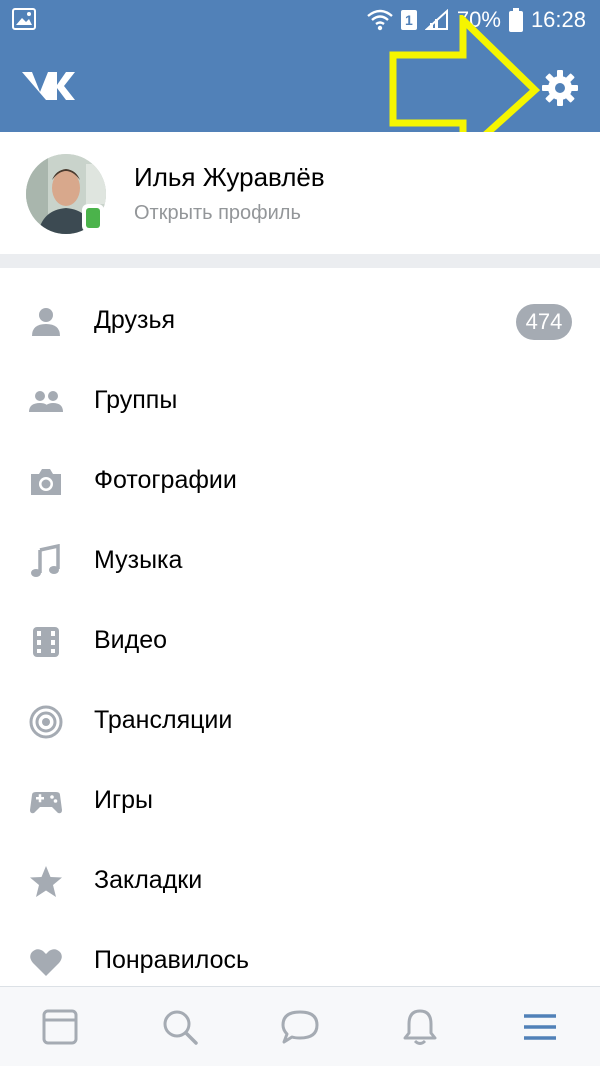  Describe the element at coordinates (60, 1027) in the screenshot. I see `feed-icon` at that location.